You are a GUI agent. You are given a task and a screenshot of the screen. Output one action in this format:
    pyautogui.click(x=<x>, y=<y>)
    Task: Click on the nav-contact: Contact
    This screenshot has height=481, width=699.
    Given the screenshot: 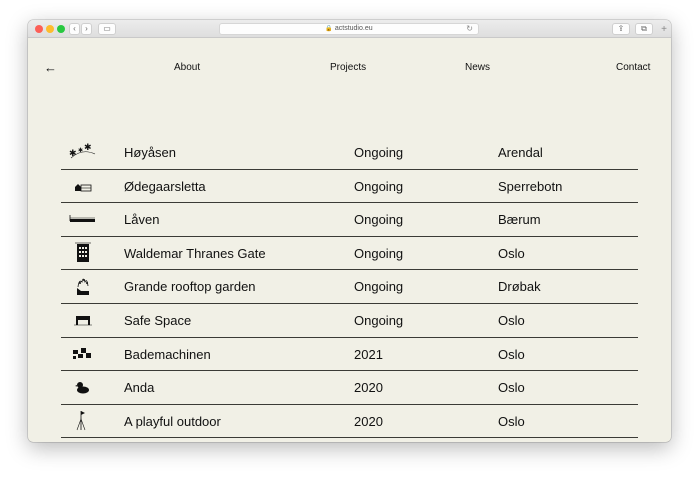 What is the action you would take?
    pyautogui.click(x=633, y=68)
    